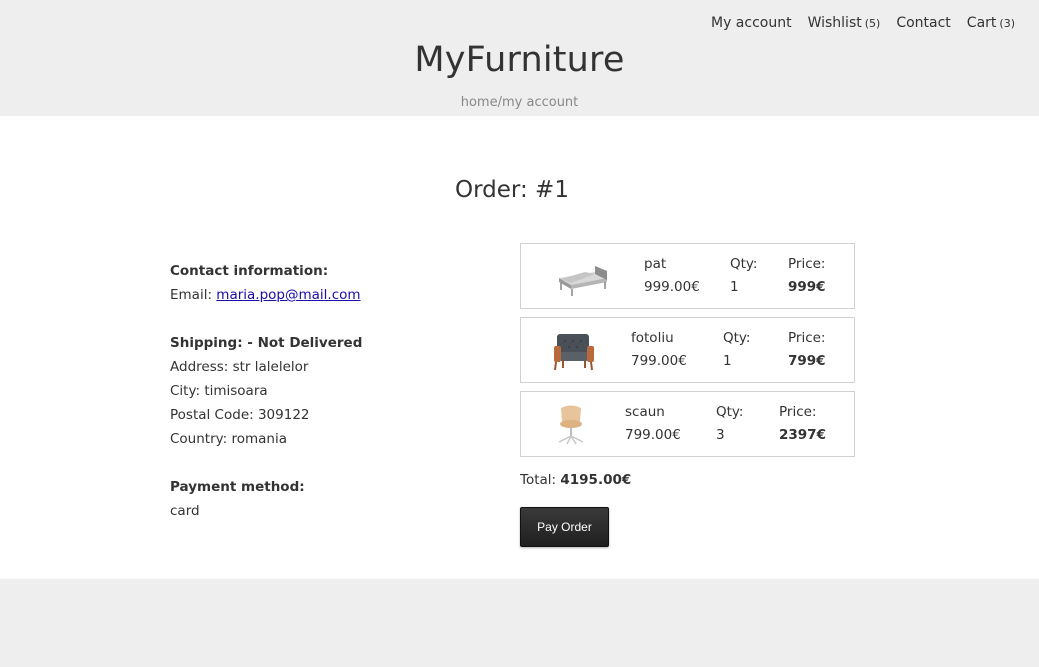 The width and height of the screenshot is (1039, 667). I want to click on order-item: scaun 799.00€ Qty: 3 Price: 2397€, so click(687, 424).